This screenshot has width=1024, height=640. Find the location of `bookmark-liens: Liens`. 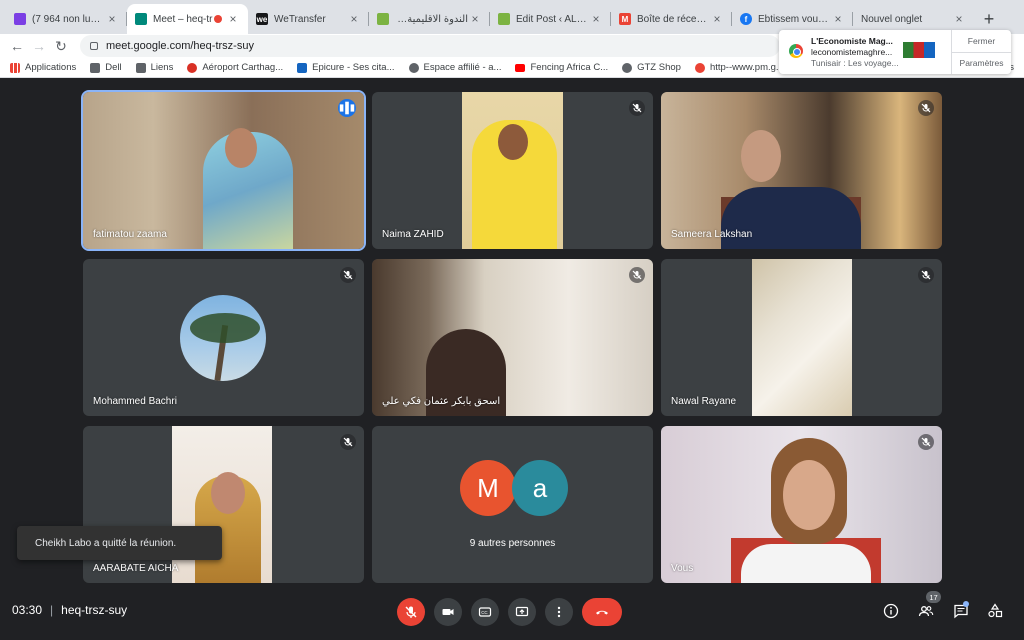

bookmark-liens: Liens is located at coordinates (154, 67).